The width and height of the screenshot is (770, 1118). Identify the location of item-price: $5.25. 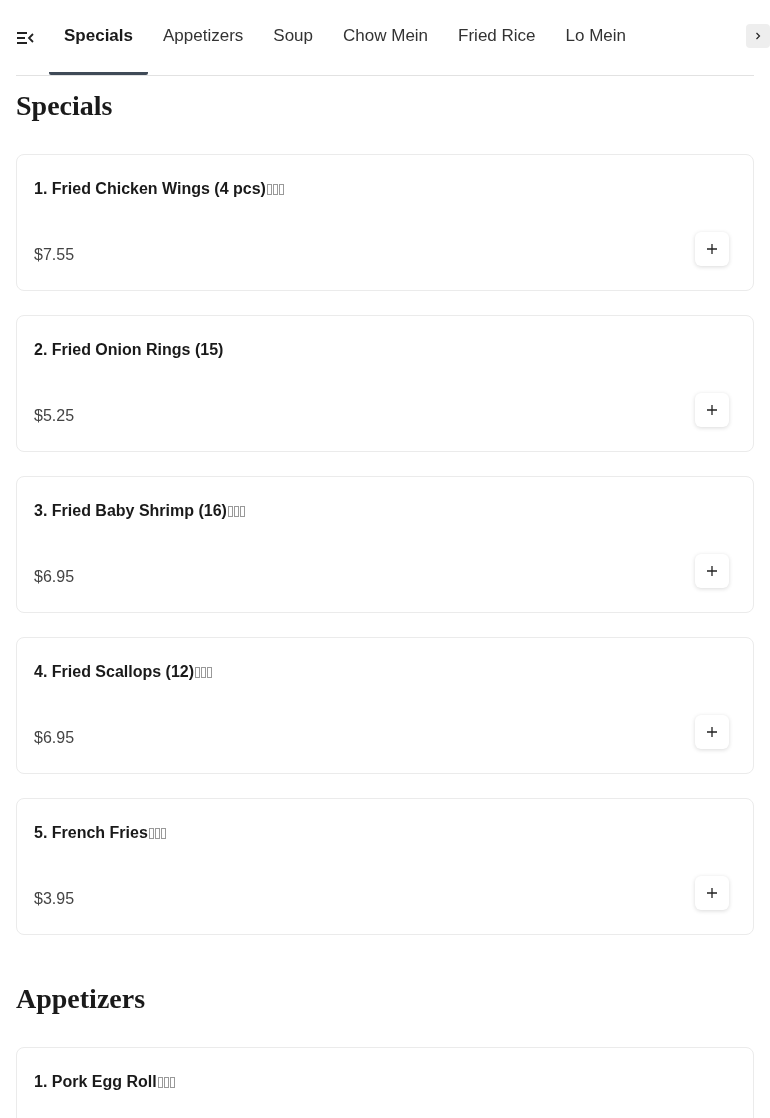
(54, 416).